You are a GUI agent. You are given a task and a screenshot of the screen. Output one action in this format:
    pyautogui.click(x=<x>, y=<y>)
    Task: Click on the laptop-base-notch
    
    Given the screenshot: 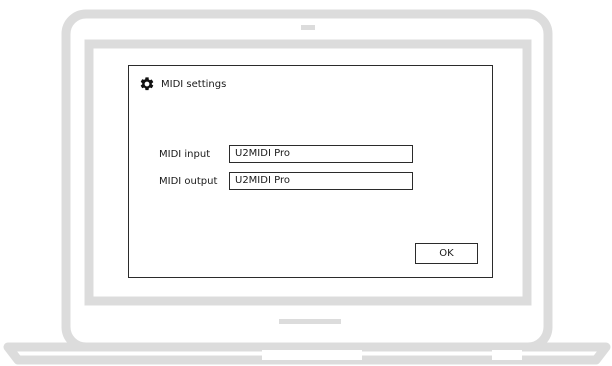 What is the action you would take?
    pyautogui.click(x=312, y=355)
    